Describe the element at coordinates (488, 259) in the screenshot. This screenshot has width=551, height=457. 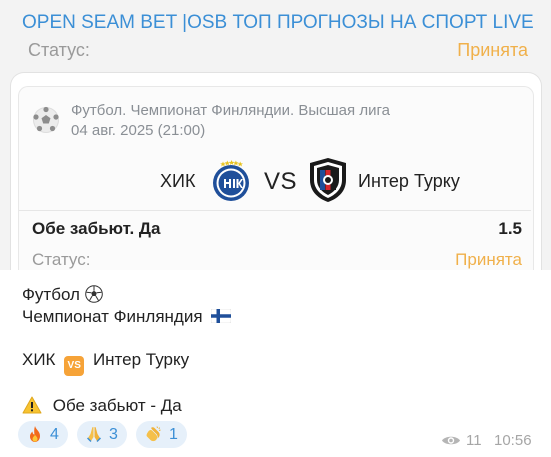
I see `card-status-value: Принята` at that location.